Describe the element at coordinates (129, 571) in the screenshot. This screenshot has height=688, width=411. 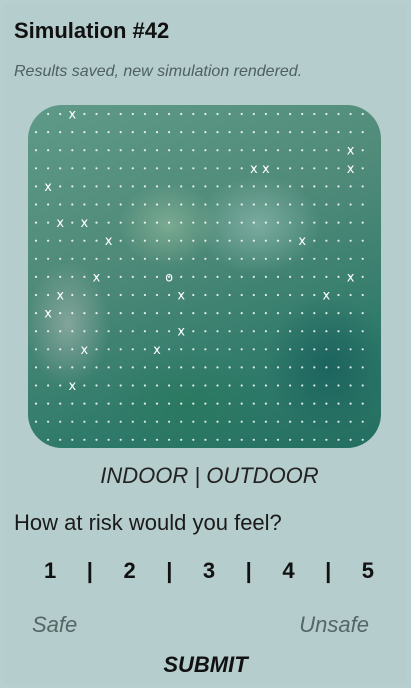
I see `risk-option-2: 2` at that location.